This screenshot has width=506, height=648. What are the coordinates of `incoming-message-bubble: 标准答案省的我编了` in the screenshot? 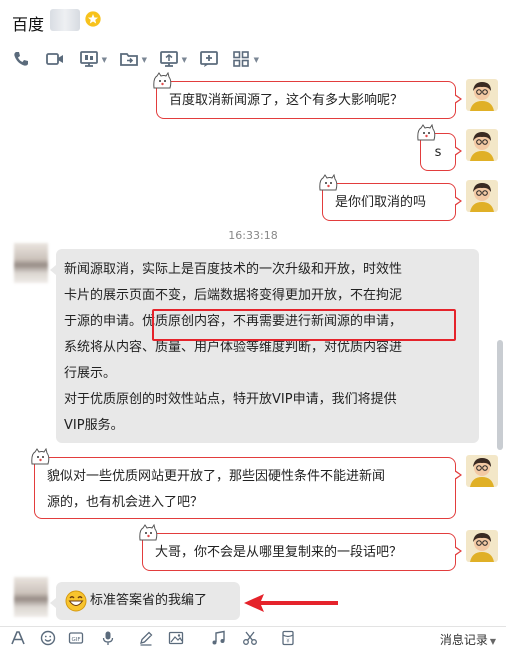 It's located at (145, 601).